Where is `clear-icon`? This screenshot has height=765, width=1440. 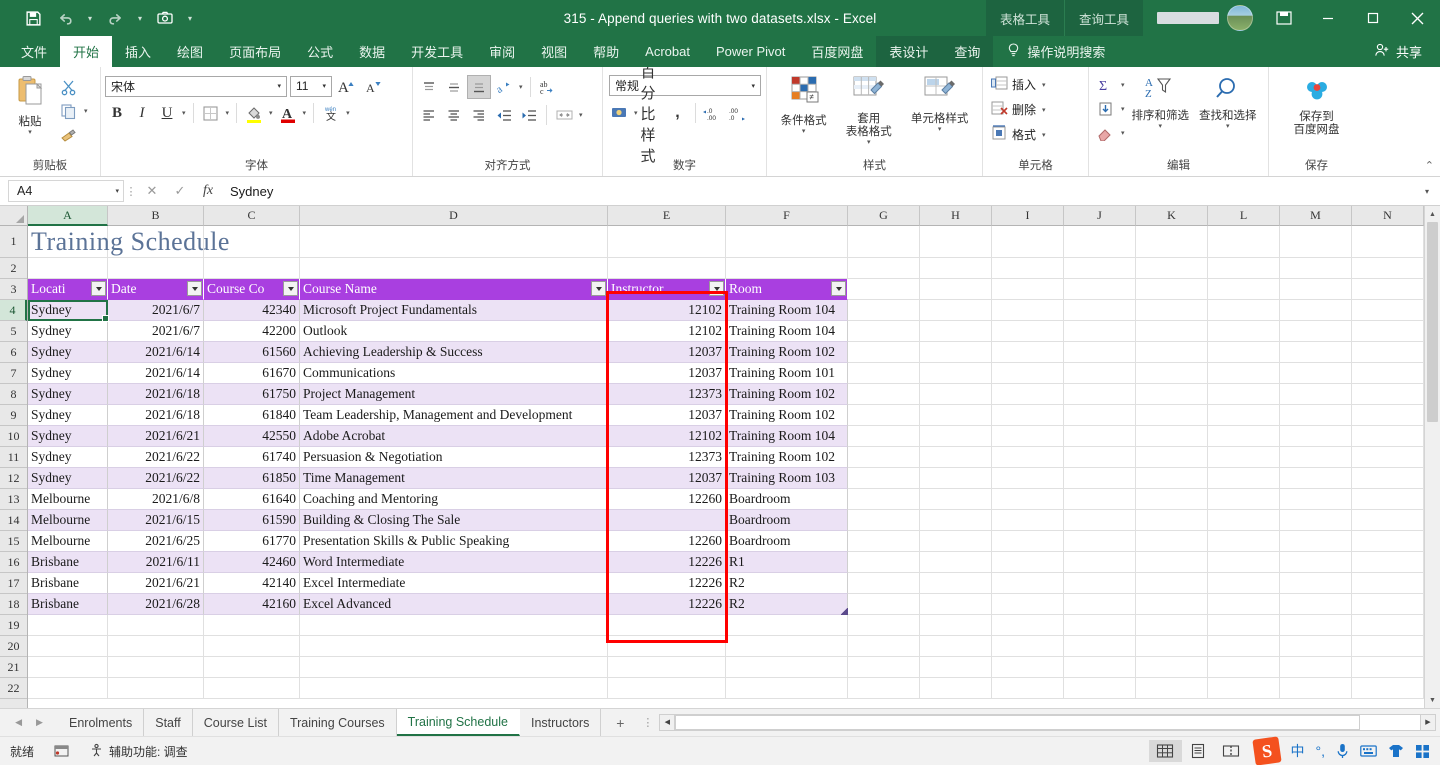 clear-icon is located at coordinates (1105, 133).